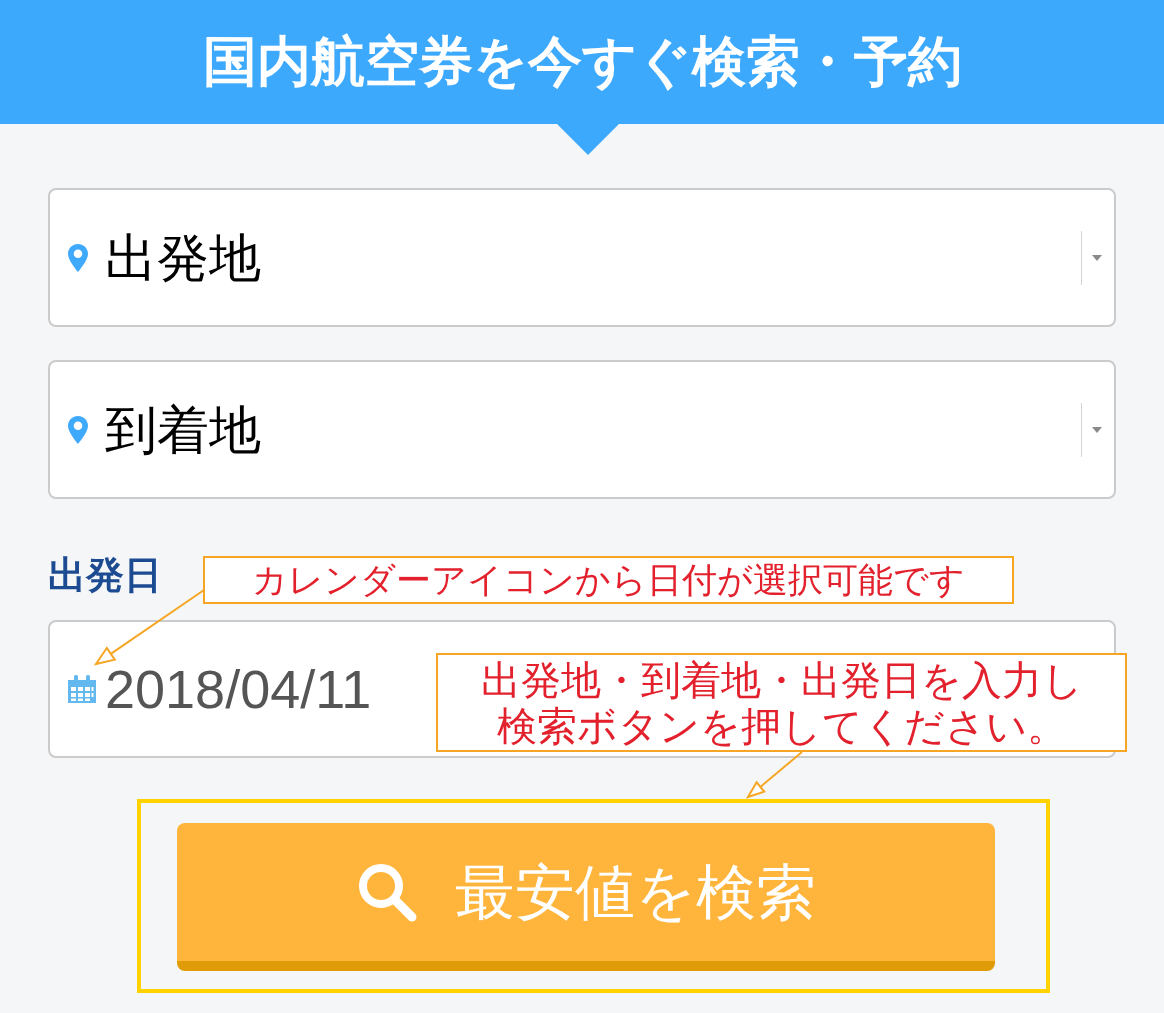 The width and height of the screenshot is (1164, 1013). Describe the element at coordinates (105, 575) in the screenshot. I see `date-label: 出発日` at that location.